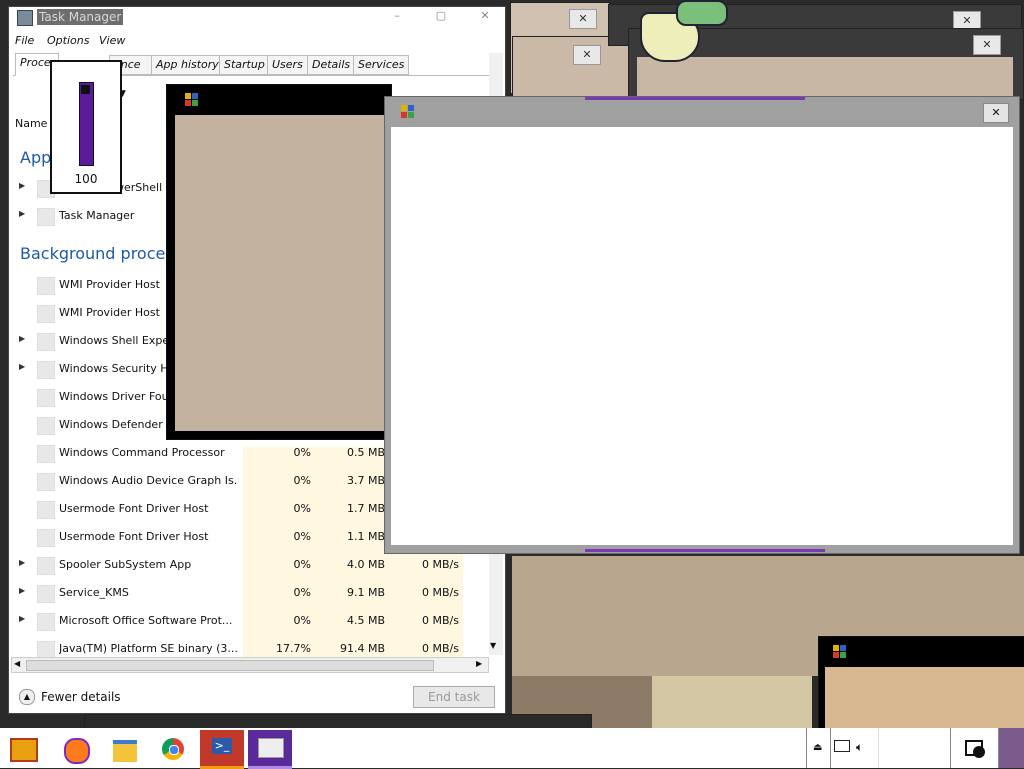  What do you see at coordinates (22, 748) in the screenshot?
I see `start-icon` at bounding box center [22, 748].